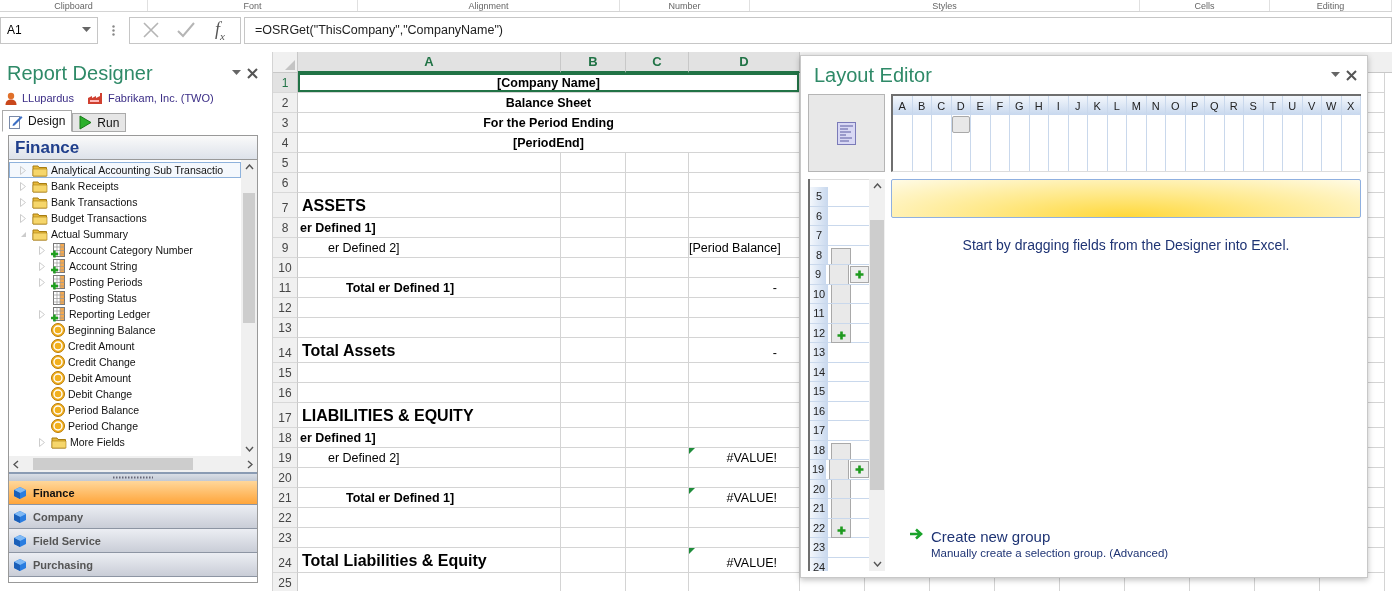  I want to click on name-box: A1, so click(49, 30).